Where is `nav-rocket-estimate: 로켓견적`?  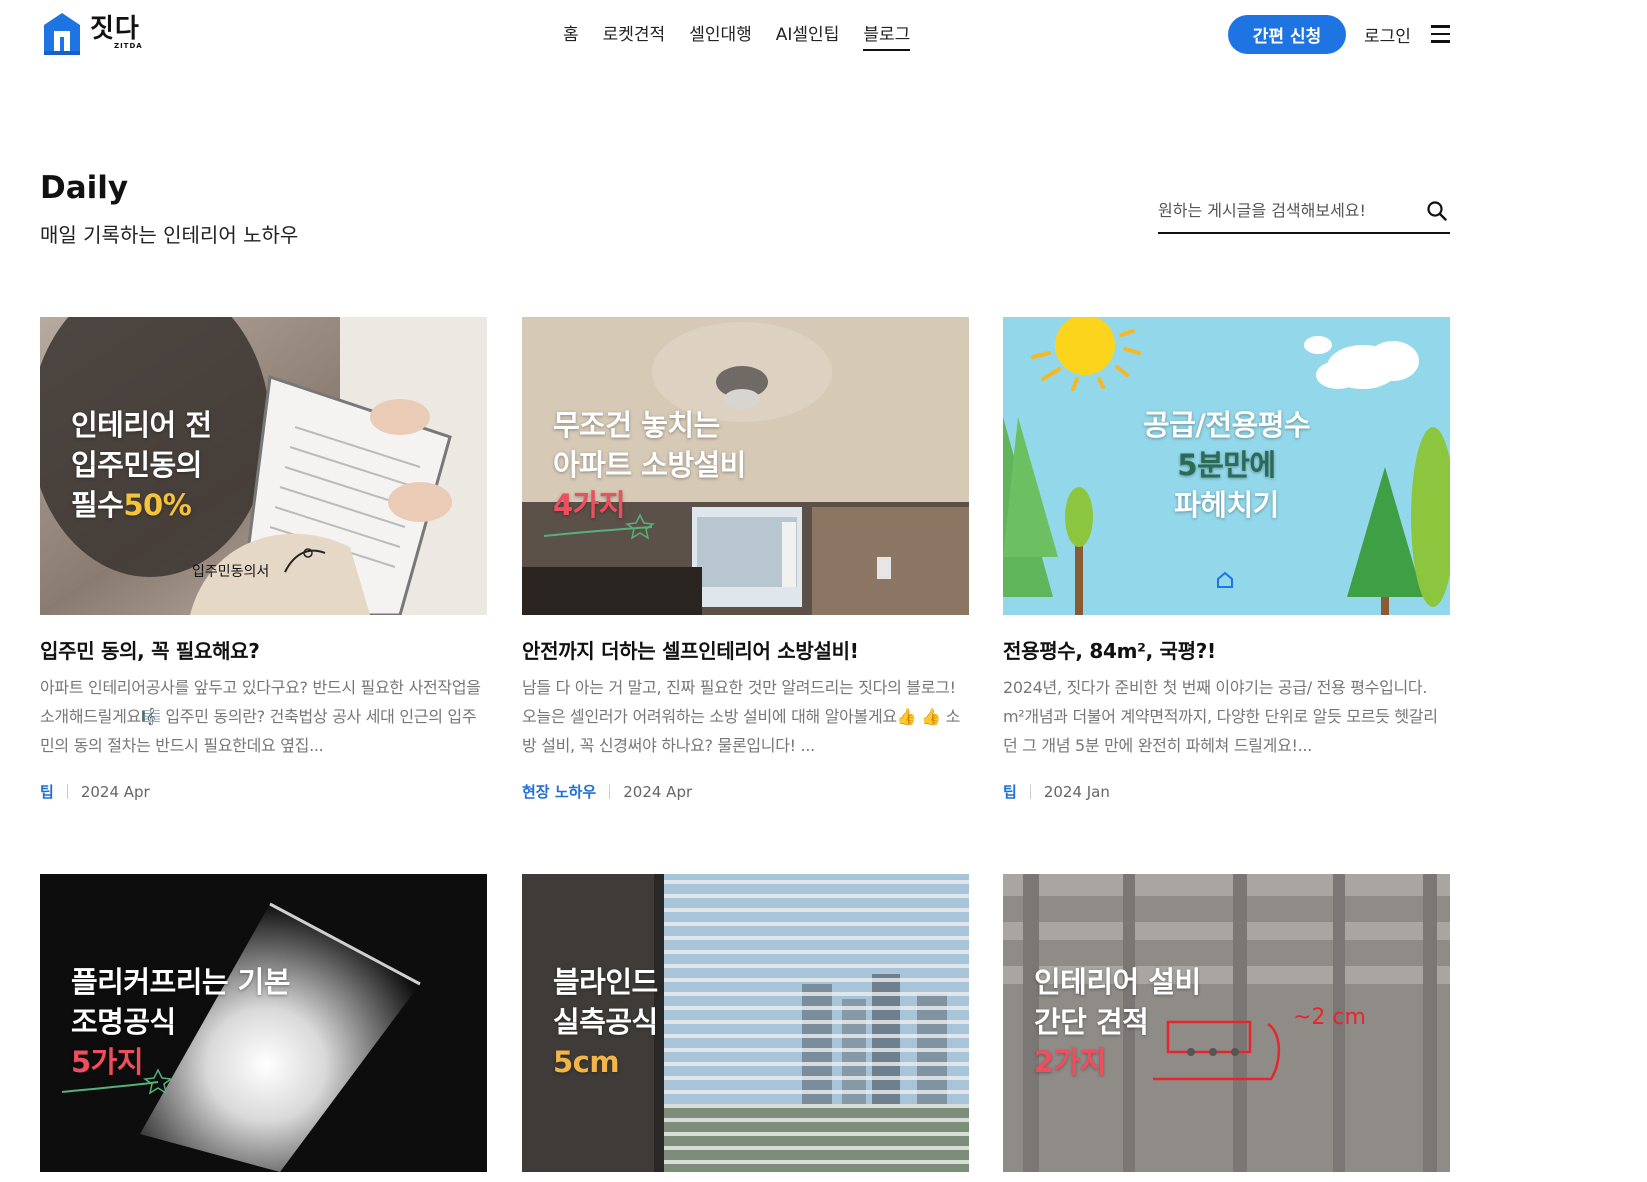 nav-rocket-estimate: 로켓견적 is located at coordinates (634, 35).